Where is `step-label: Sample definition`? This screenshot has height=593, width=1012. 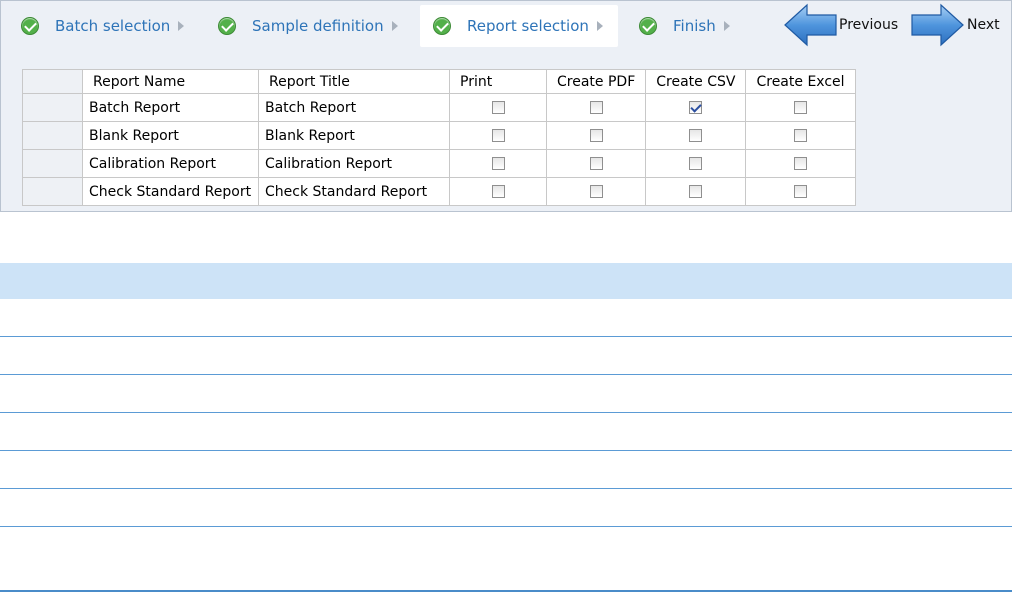 step-label: Sample definition is located at coordinates (318, 26).